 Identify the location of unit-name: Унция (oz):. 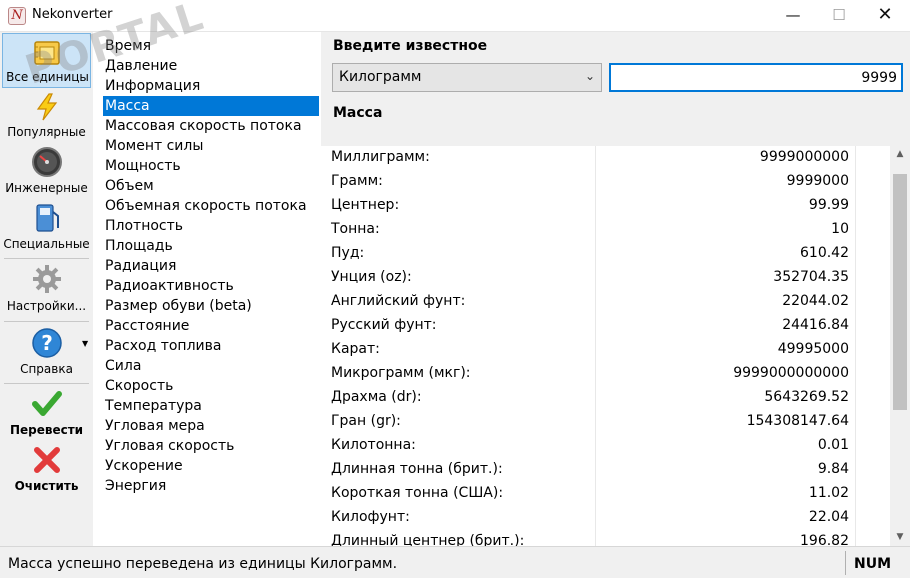
(371, 277).